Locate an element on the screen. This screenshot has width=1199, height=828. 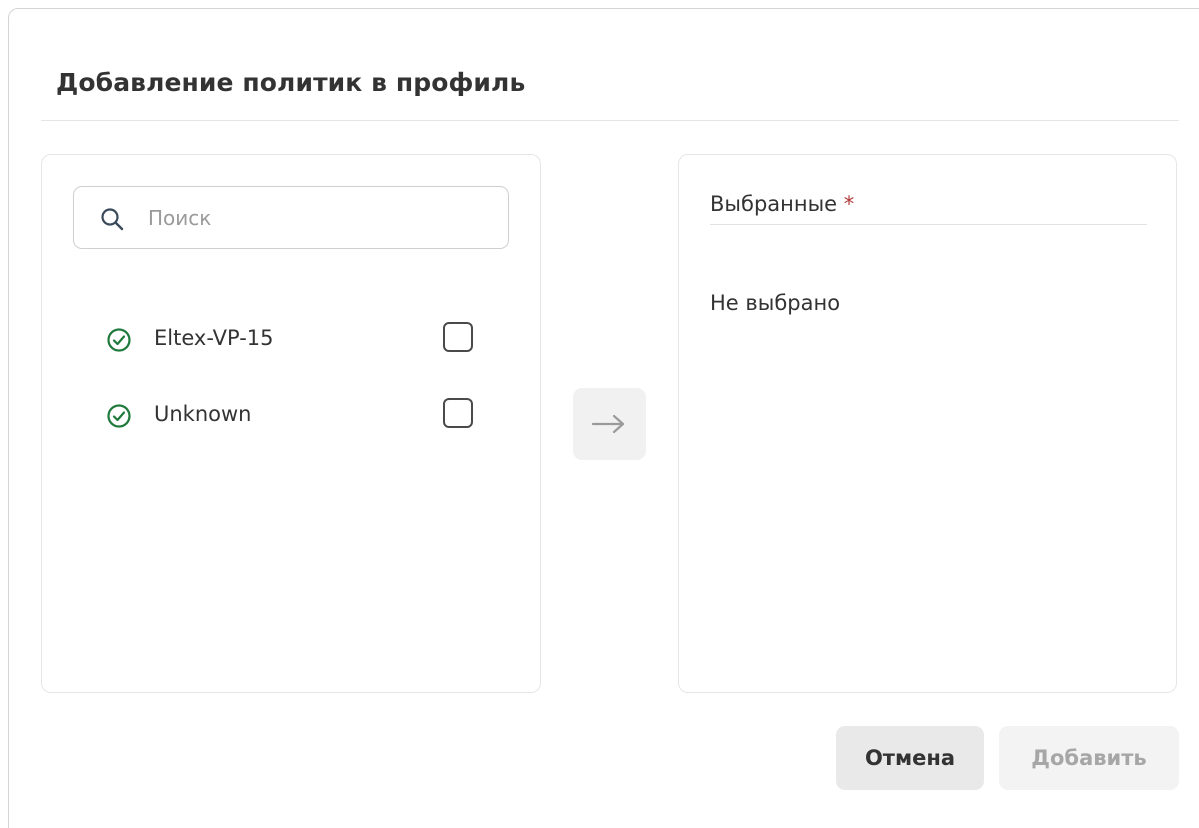
list-item-label: Unknown is located at coordinates (203, 414).